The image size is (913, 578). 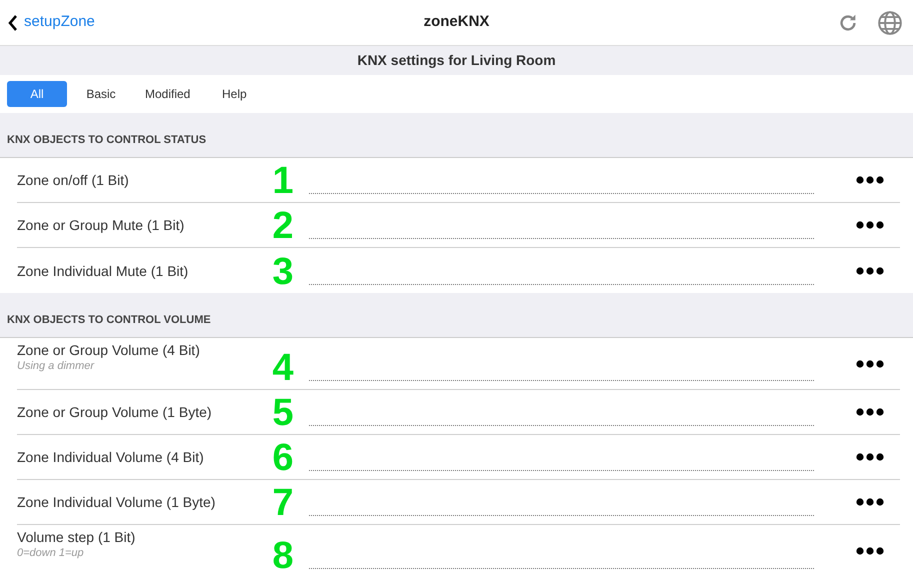 What do you see at coordinates (234, 94) in the screenshot?
I see `filter-tab: Help` at bounding box center [234, 94].